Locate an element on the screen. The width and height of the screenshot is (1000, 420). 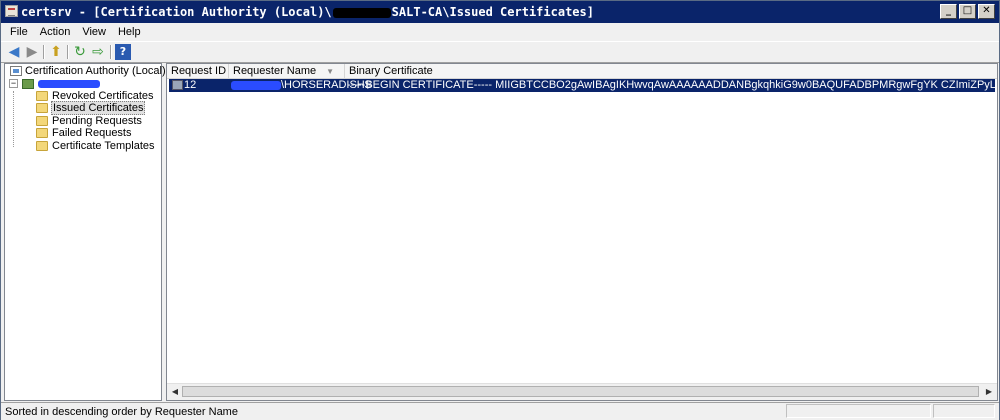
back-arrow-icon: ◀ is located at coordinates (14, 52).